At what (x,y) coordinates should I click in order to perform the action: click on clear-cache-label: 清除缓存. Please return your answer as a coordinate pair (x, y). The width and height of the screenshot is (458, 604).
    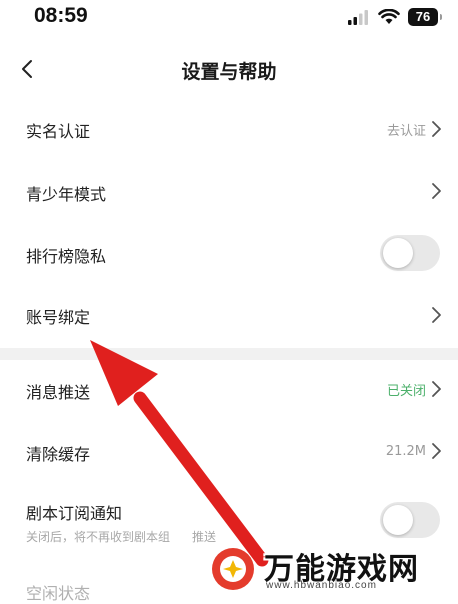
    Looking at the image, I should click on (58, 454).